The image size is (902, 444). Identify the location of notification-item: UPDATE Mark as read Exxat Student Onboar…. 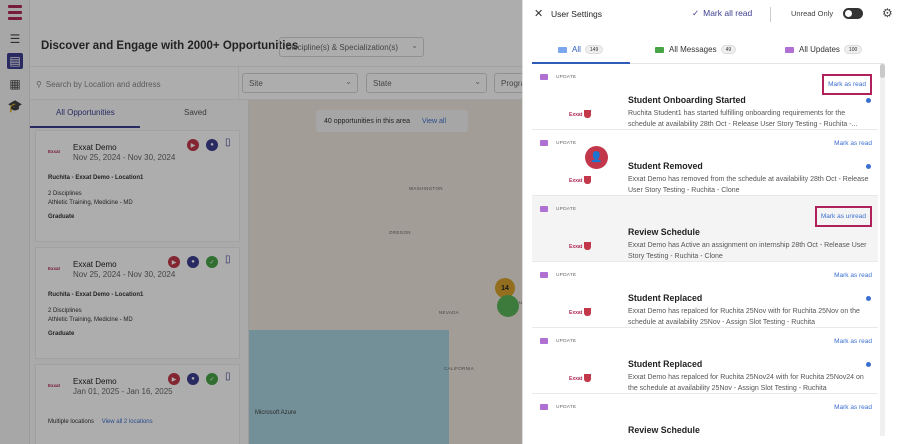
(705, 97).